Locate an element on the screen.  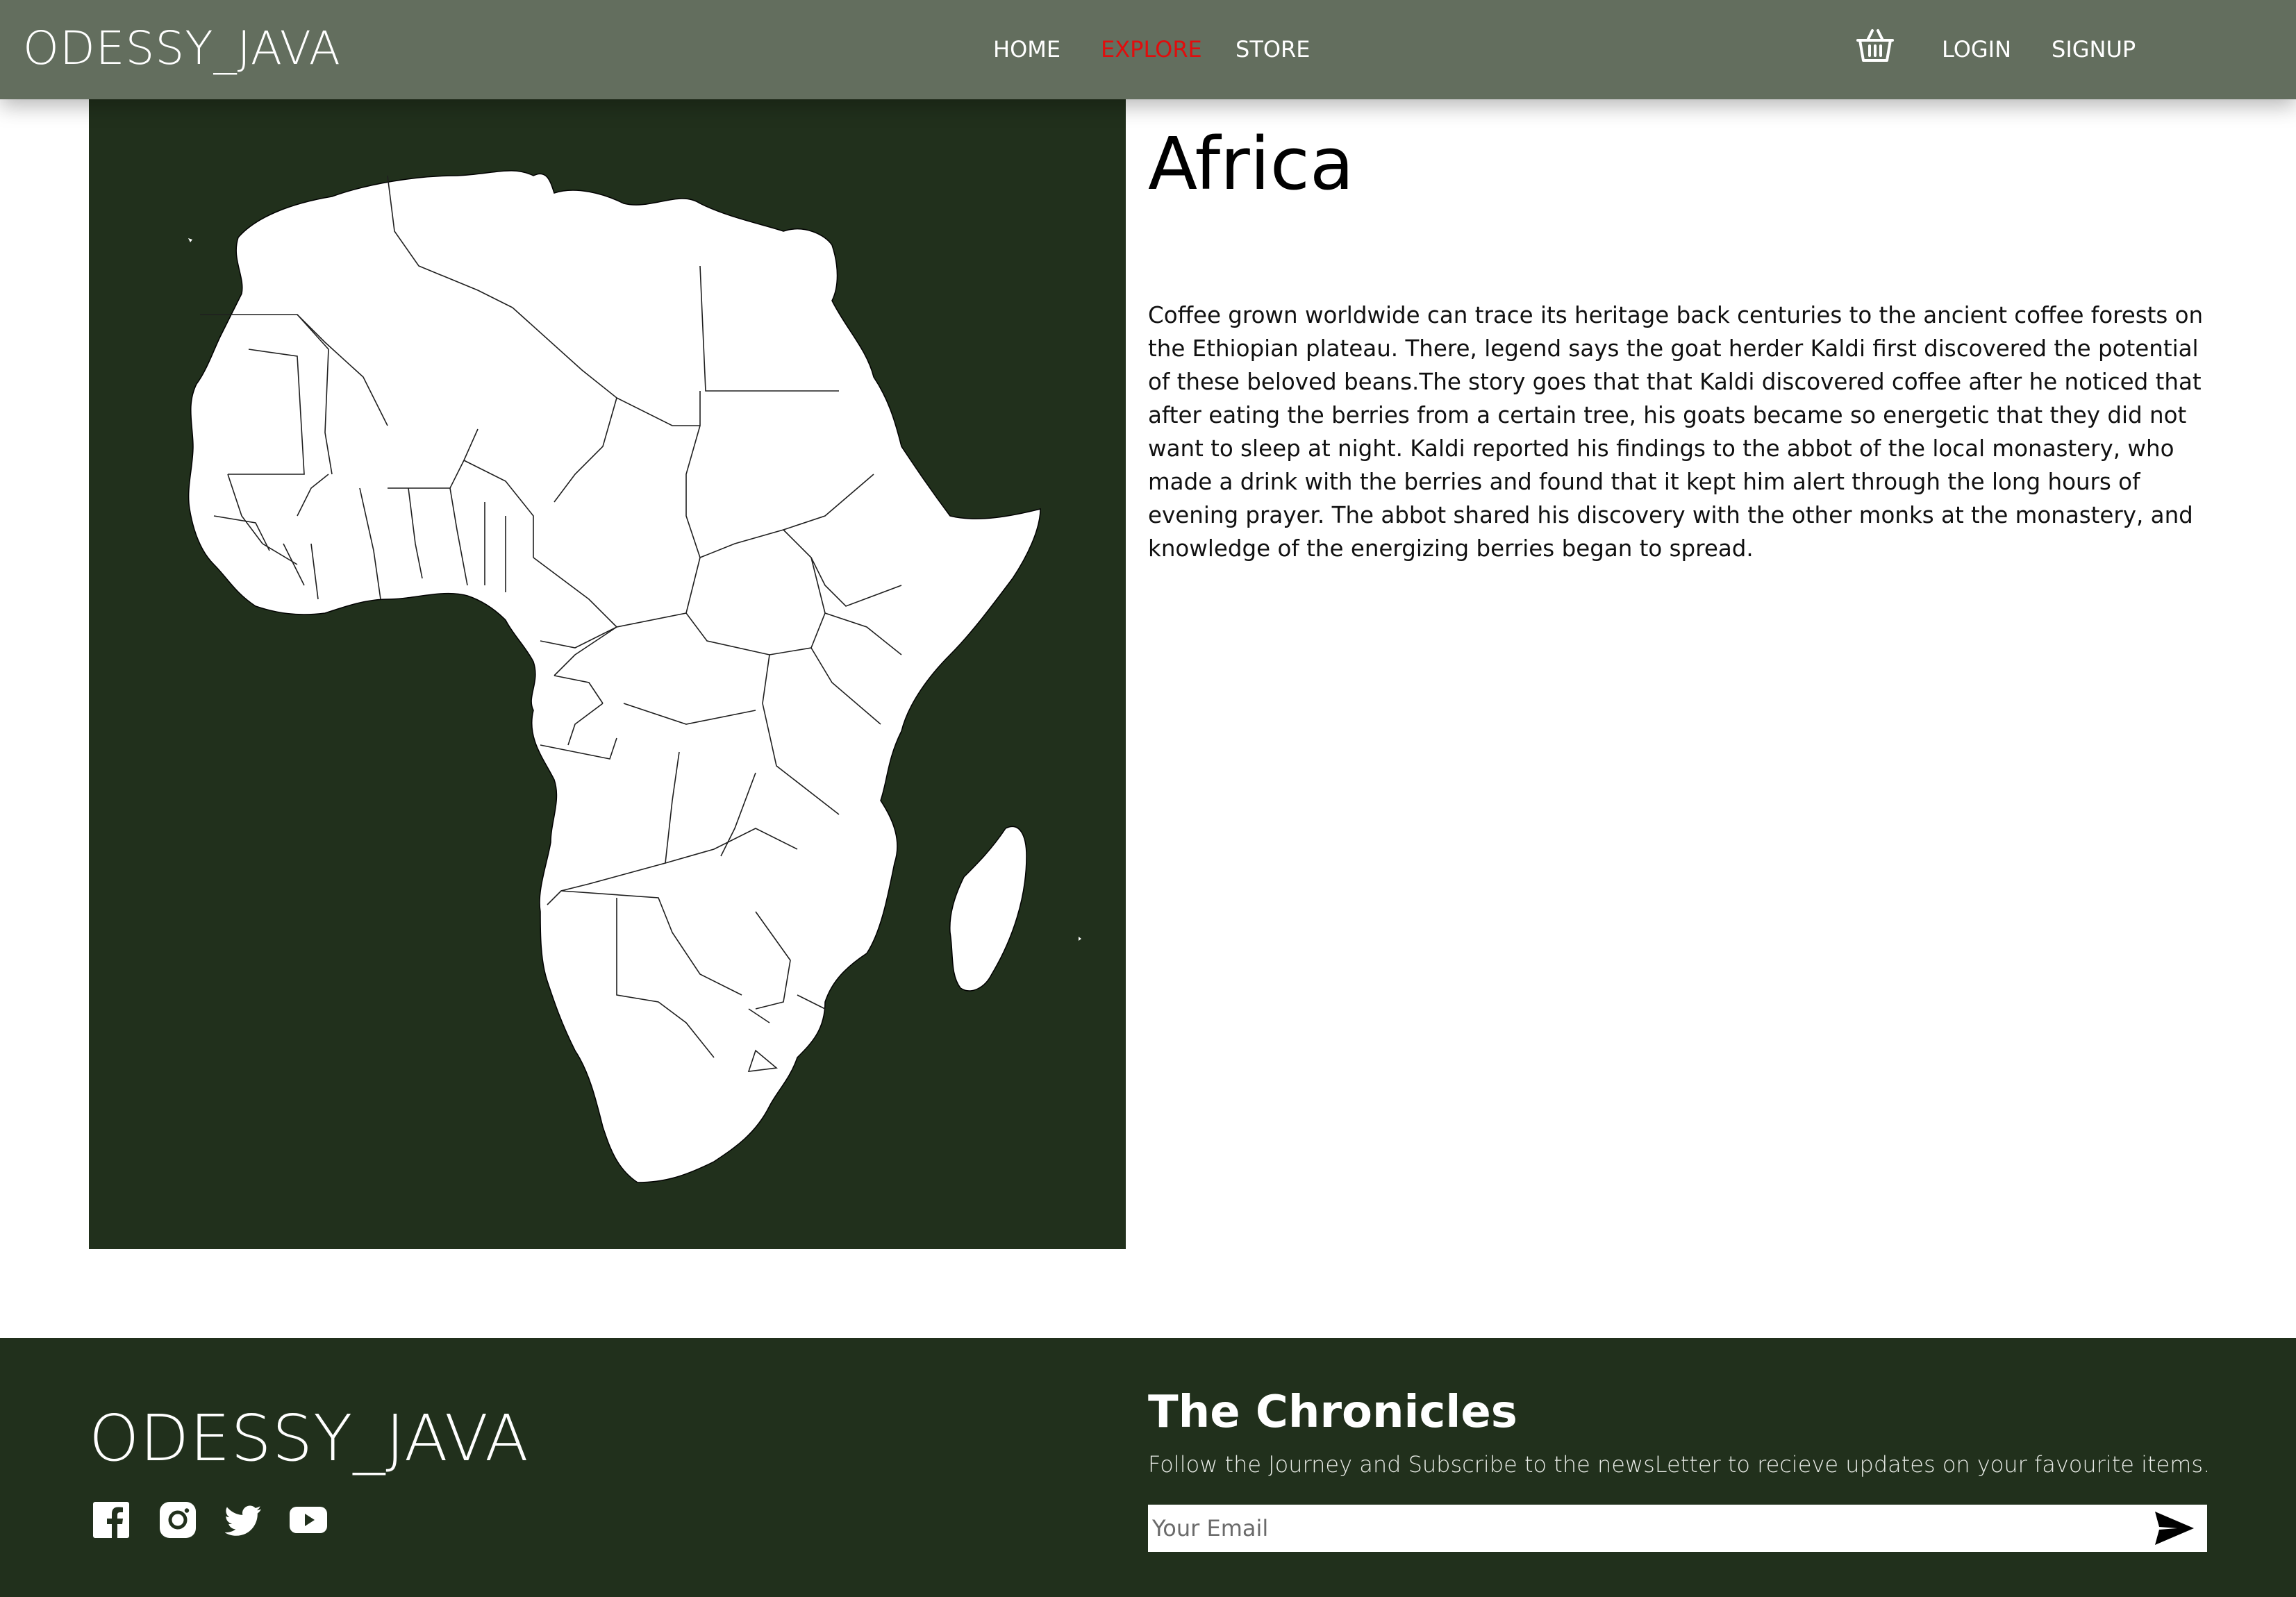
newsletter-title: The Chronicles is located at coordinates (1333, 1413).